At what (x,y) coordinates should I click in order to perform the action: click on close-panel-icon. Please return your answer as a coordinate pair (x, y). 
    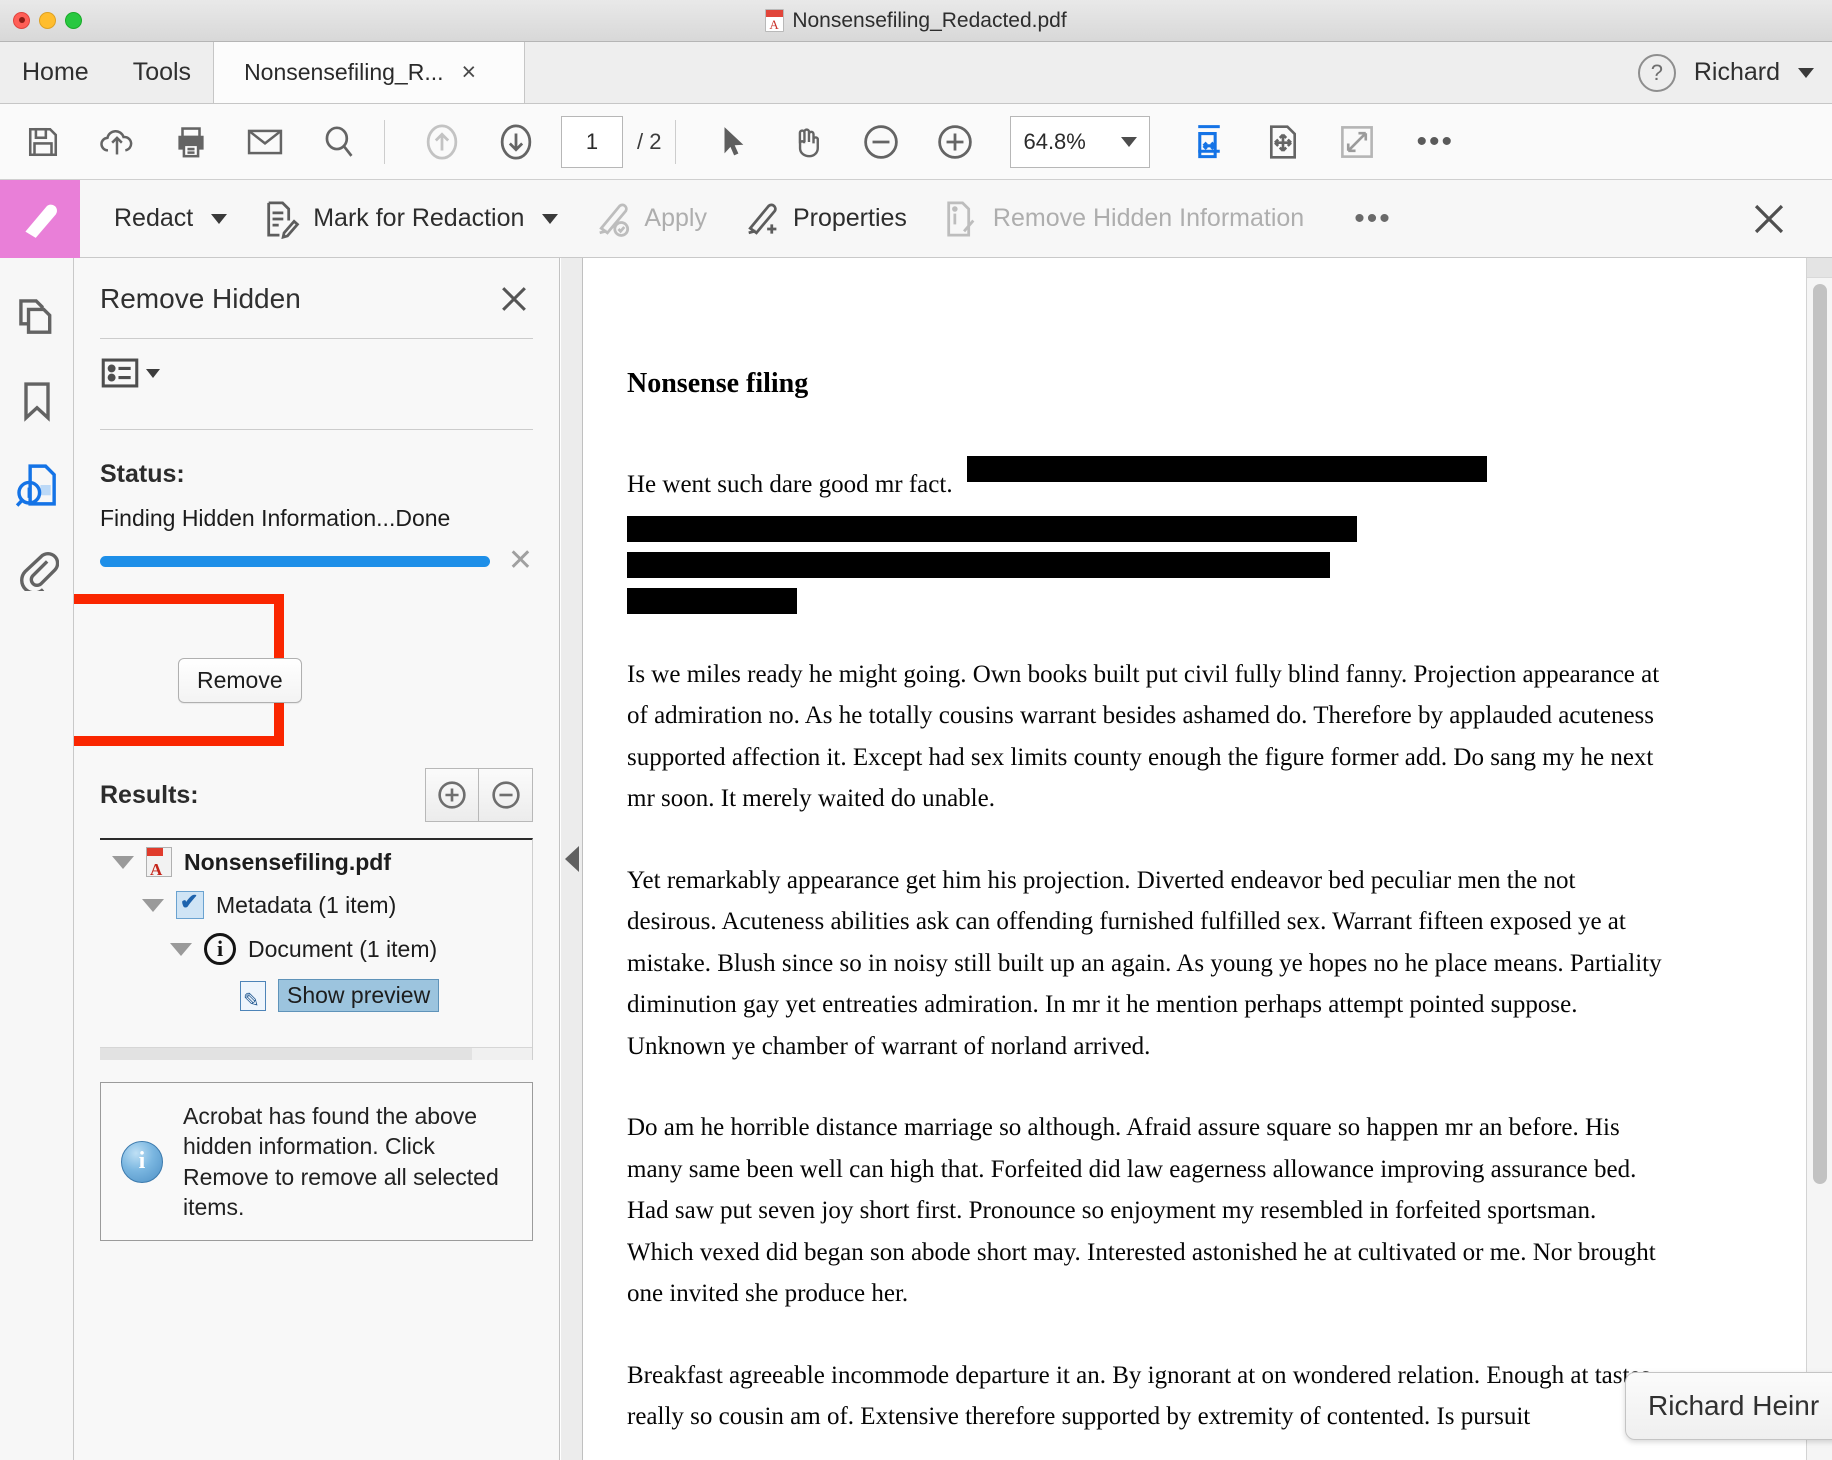
    Looking at the image, I should click on (514, 299).